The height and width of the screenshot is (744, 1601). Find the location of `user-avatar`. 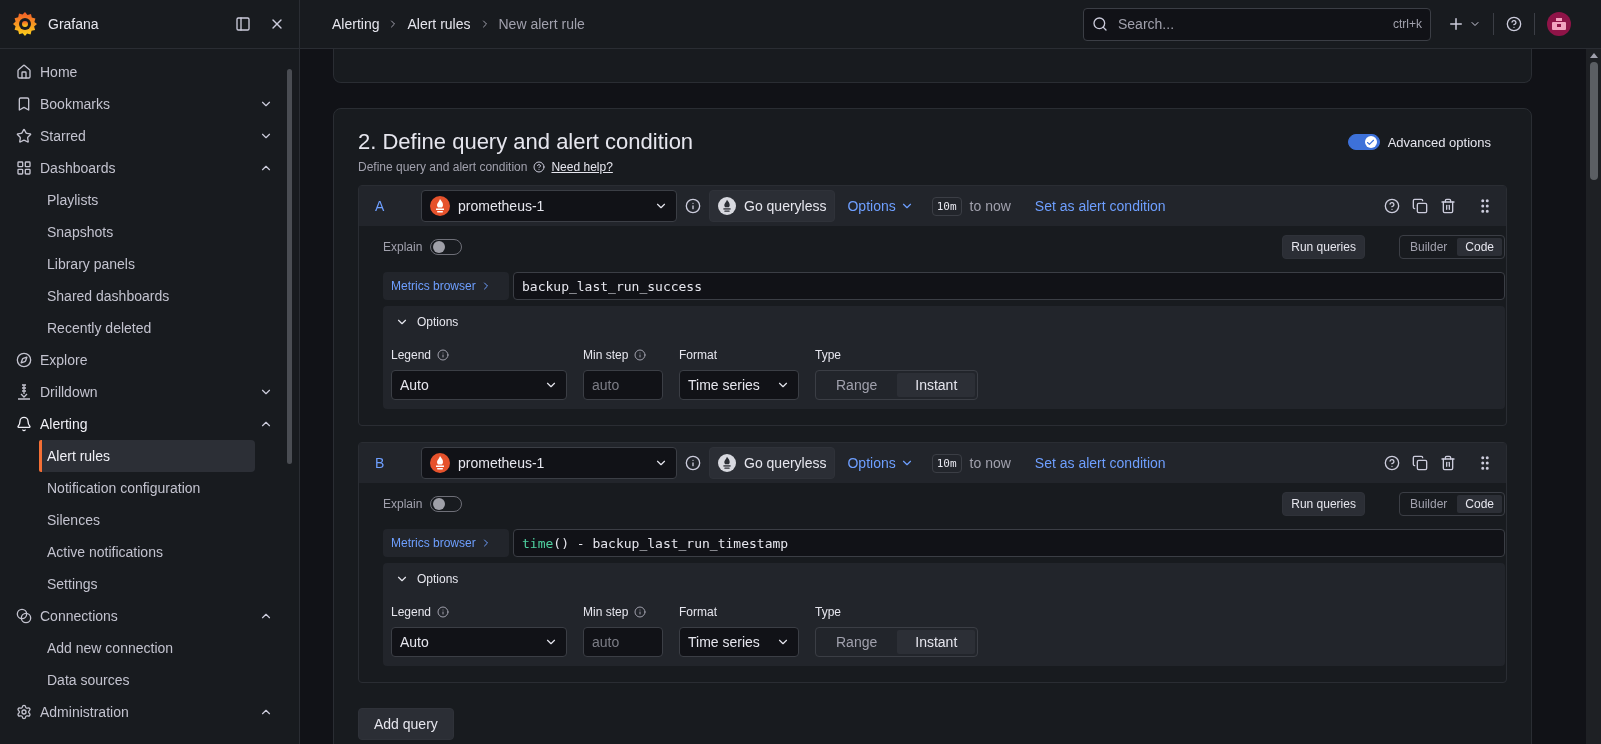

user-avatar is located at coordinates (1559, 24).